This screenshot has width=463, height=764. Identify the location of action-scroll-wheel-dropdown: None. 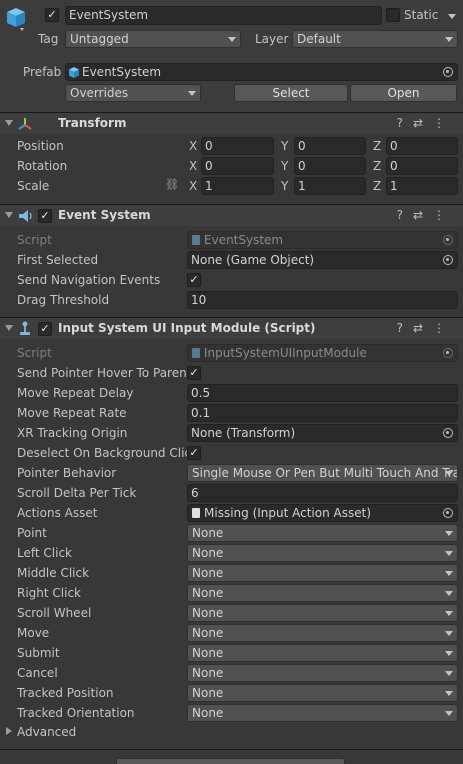
(322, 613).